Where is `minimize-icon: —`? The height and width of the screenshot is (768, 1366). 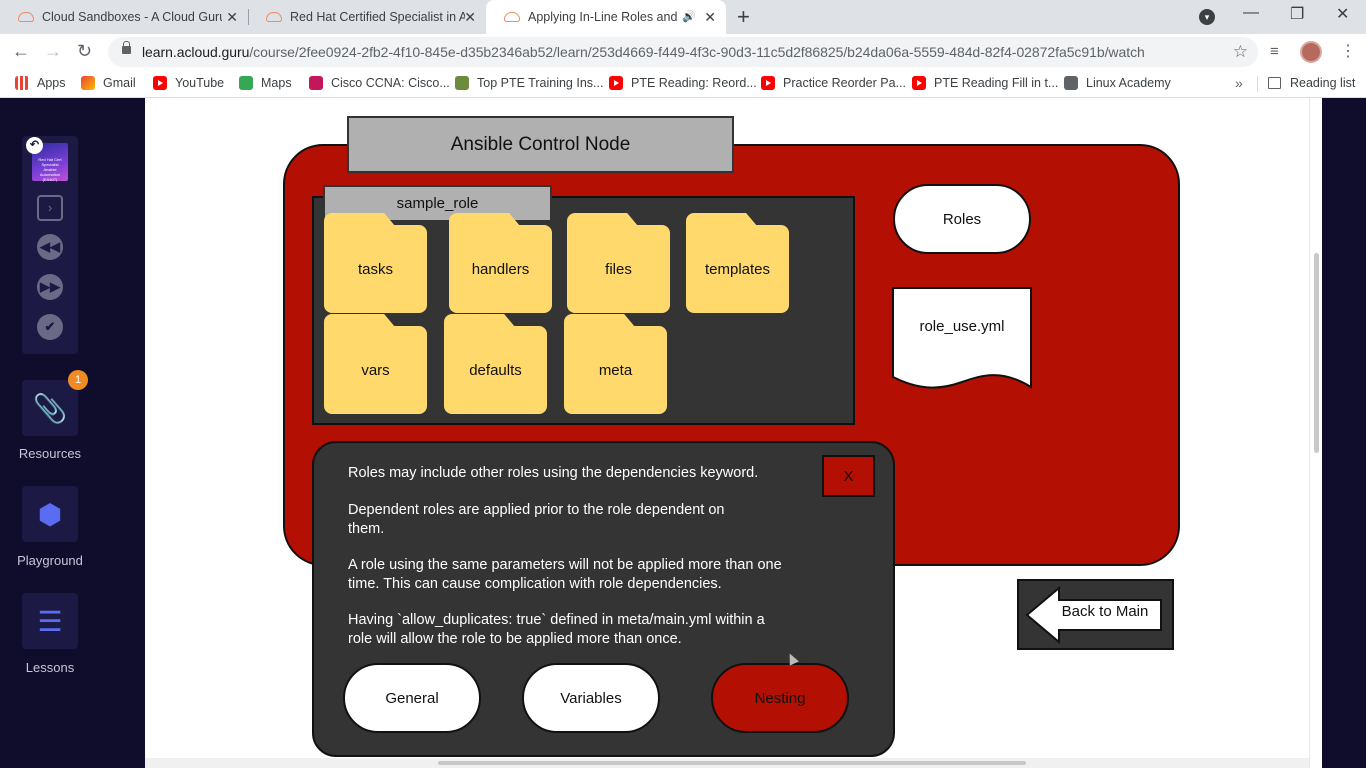 minimize-icon: — is located at coordinates (1251, 13).